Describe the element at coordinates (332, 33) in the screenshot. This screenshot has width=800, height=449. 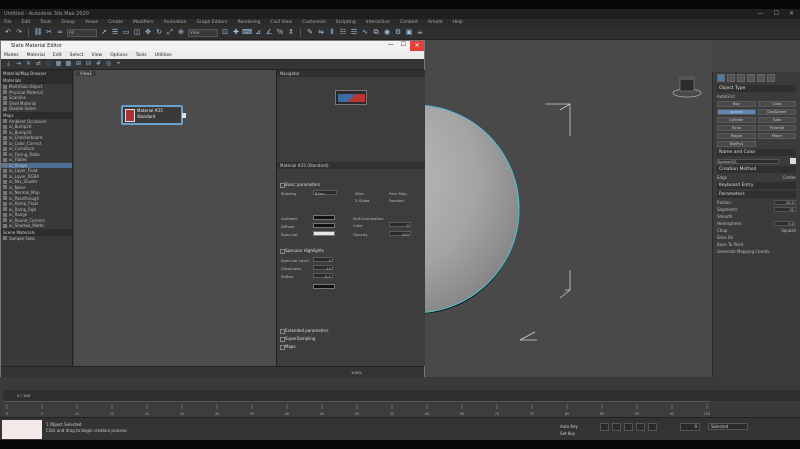
I see `align-icon: ⫴` at that location.